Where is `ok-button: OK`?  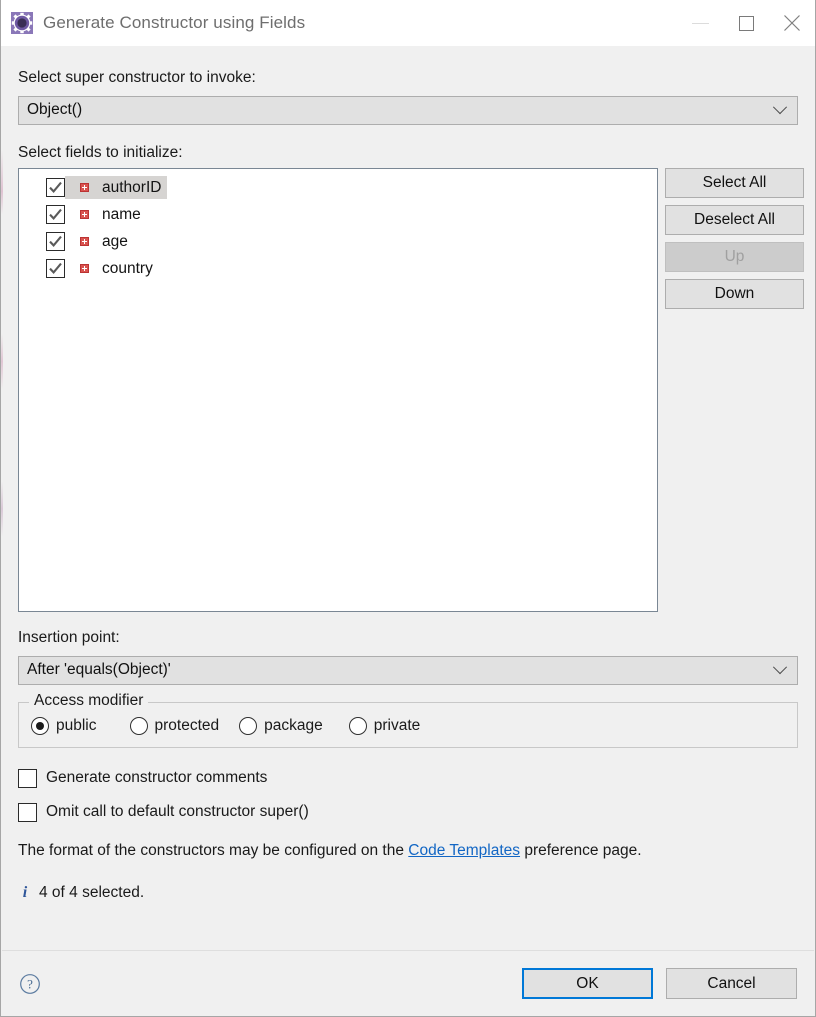 ok-button: OK is located at coordinates (587, 983).